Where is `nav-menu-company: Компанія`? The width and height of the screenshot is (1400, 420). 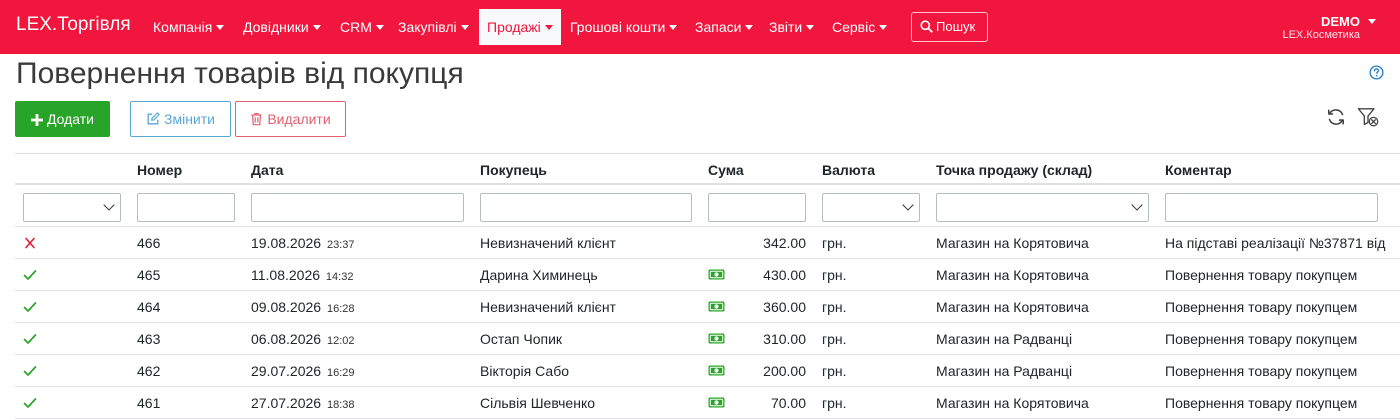 nav-menu-company: Компанія is located at coordinates (188, 27).